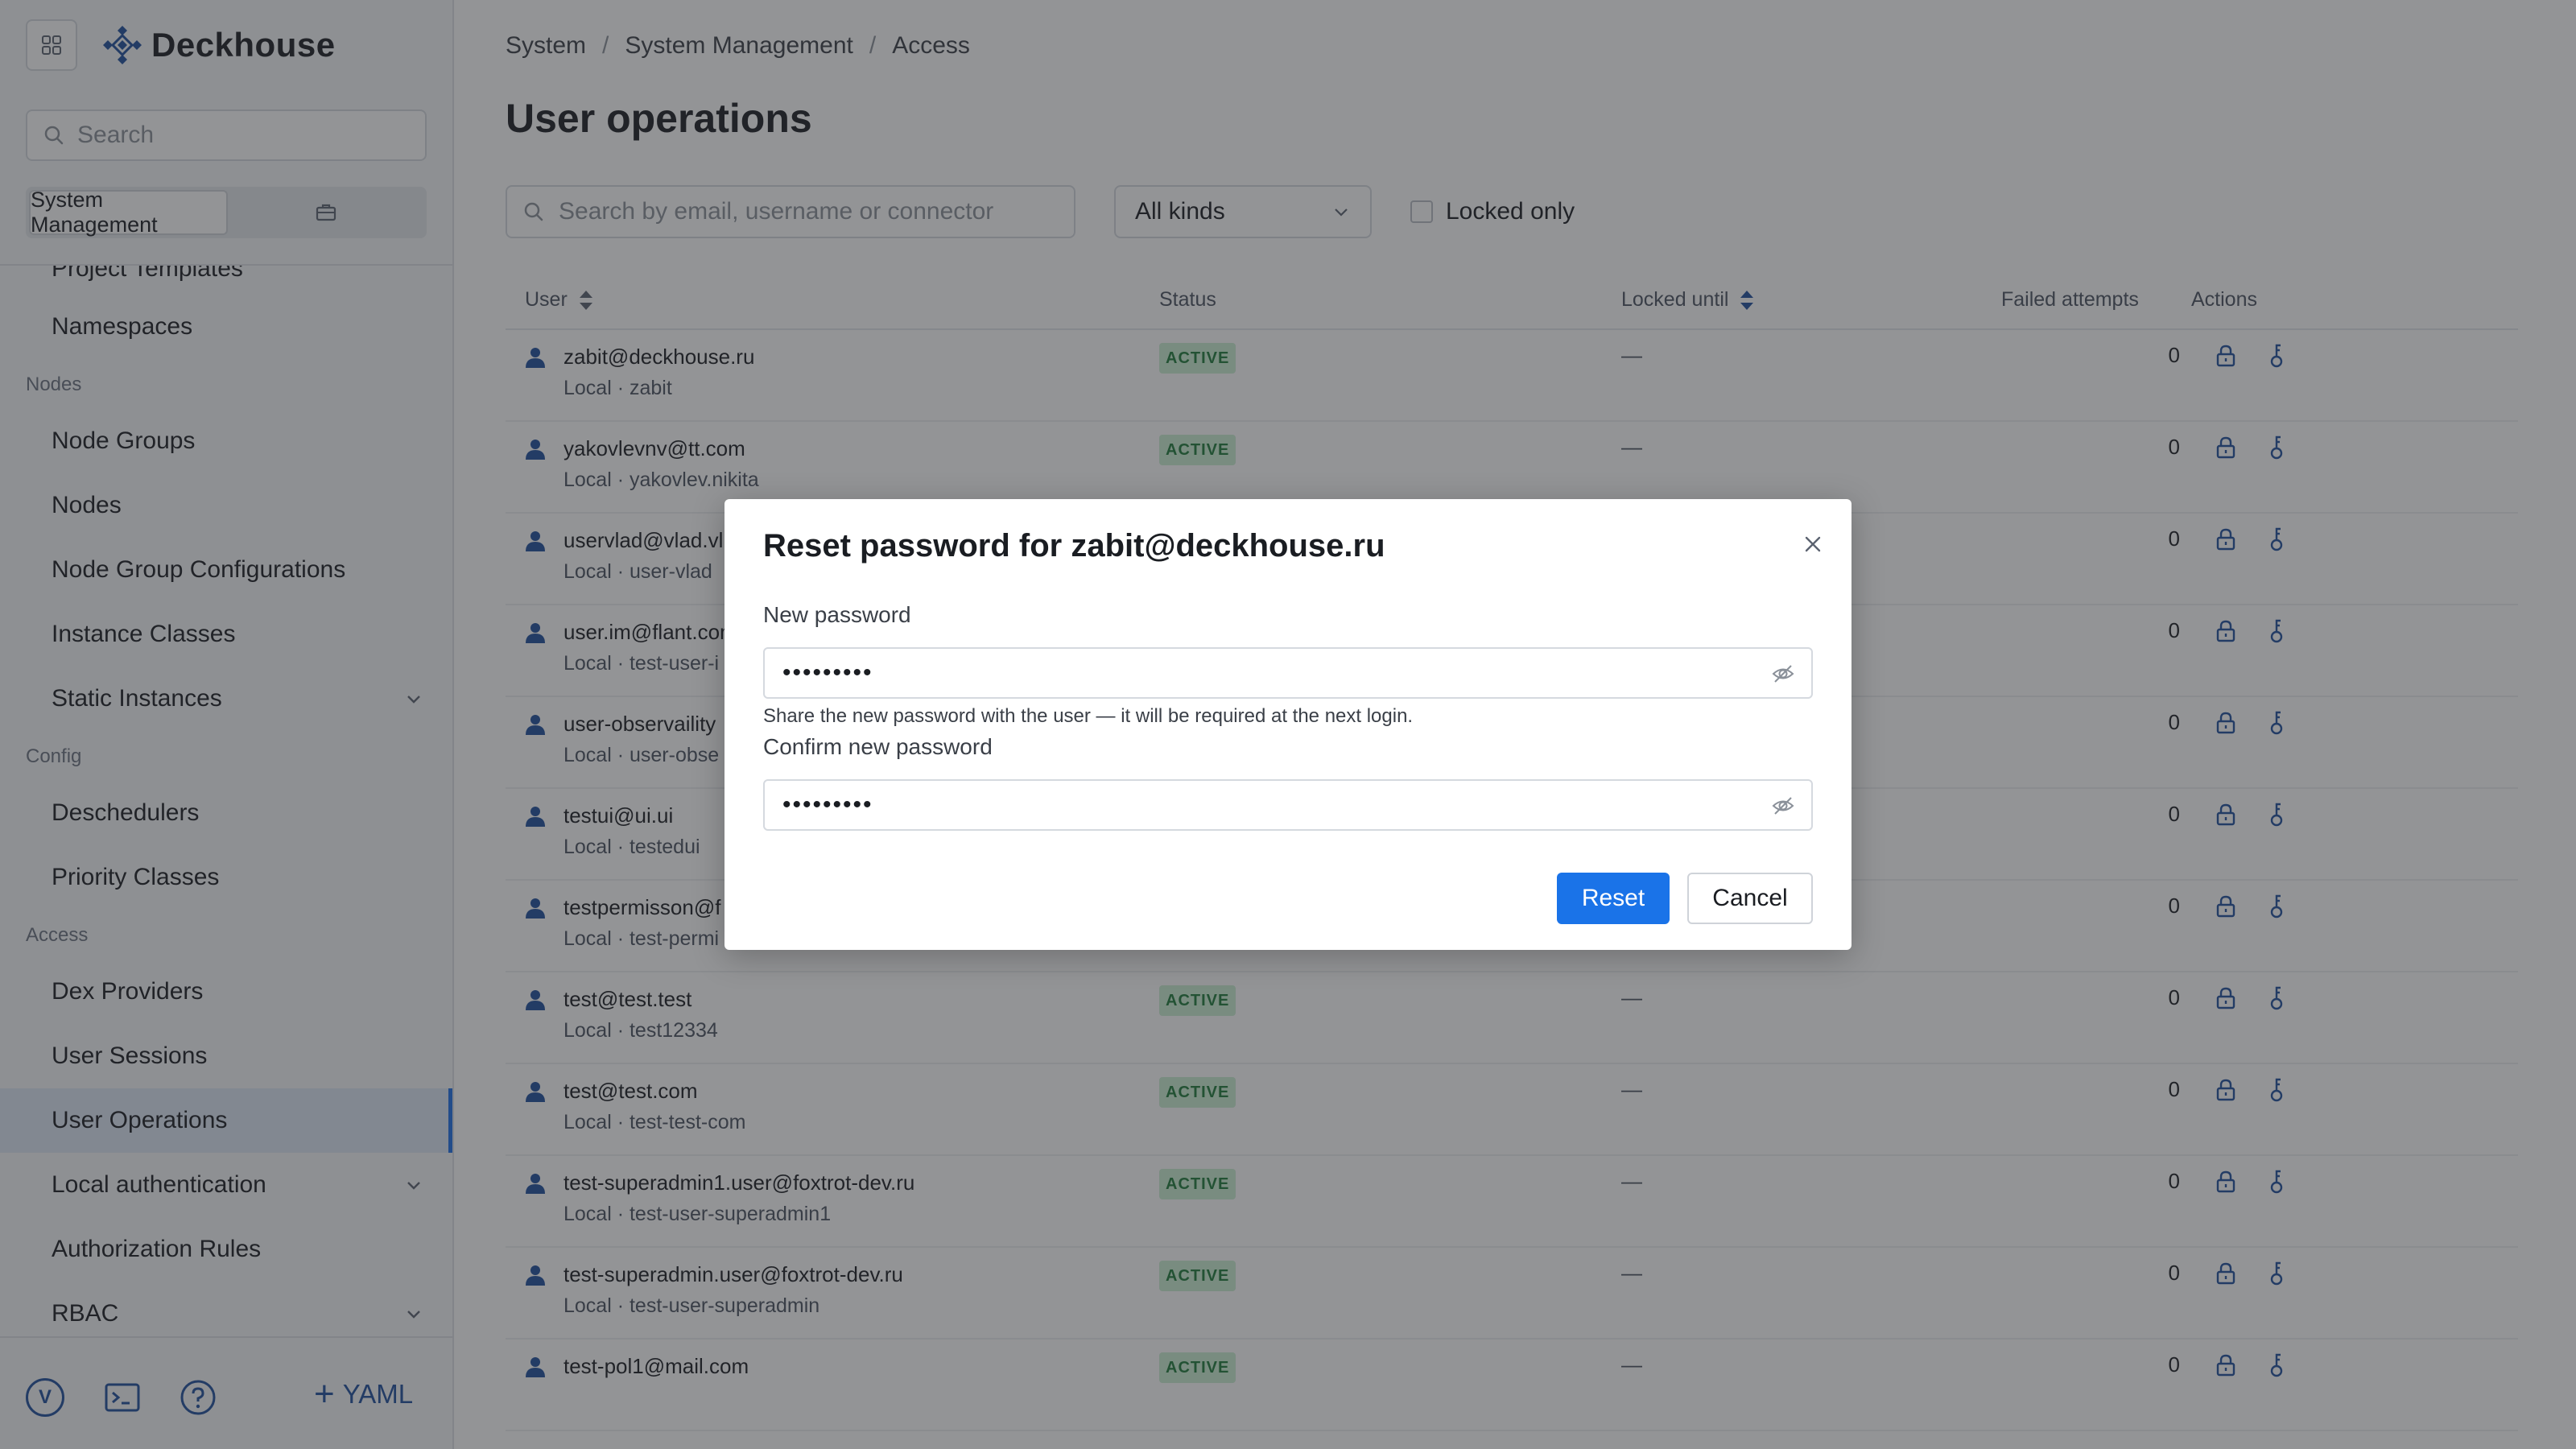 The image size is (2576, 1449). Describe the element at coordinates (1288, 805) in the screenshot. I see `confirm-password-field: •••••••••` at that location.